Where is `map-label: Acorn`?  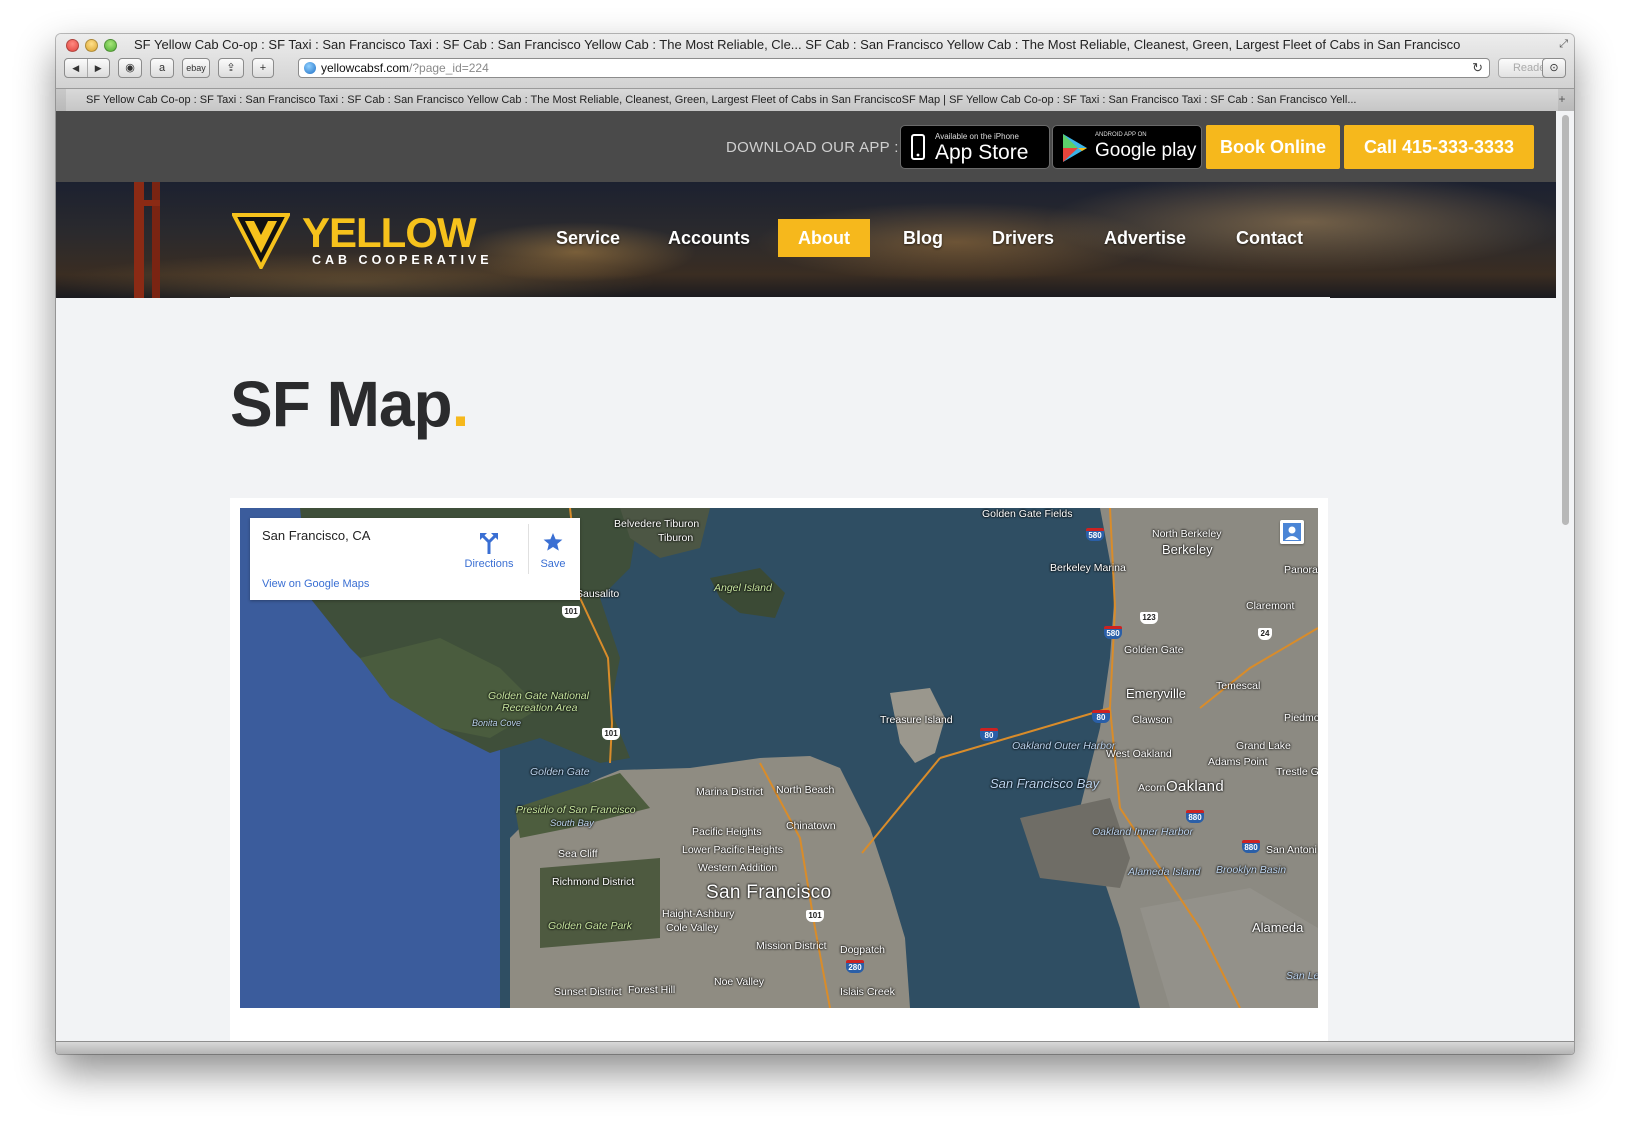 map-label: Acorn is located at coordinates (1152, 788).